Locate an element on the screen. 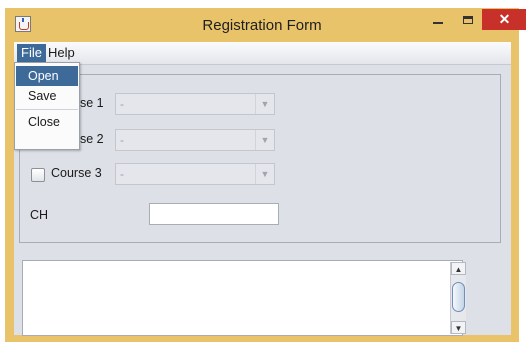 The image size is (526, 350). course-3-value: - is located at coordinates (122, 174).